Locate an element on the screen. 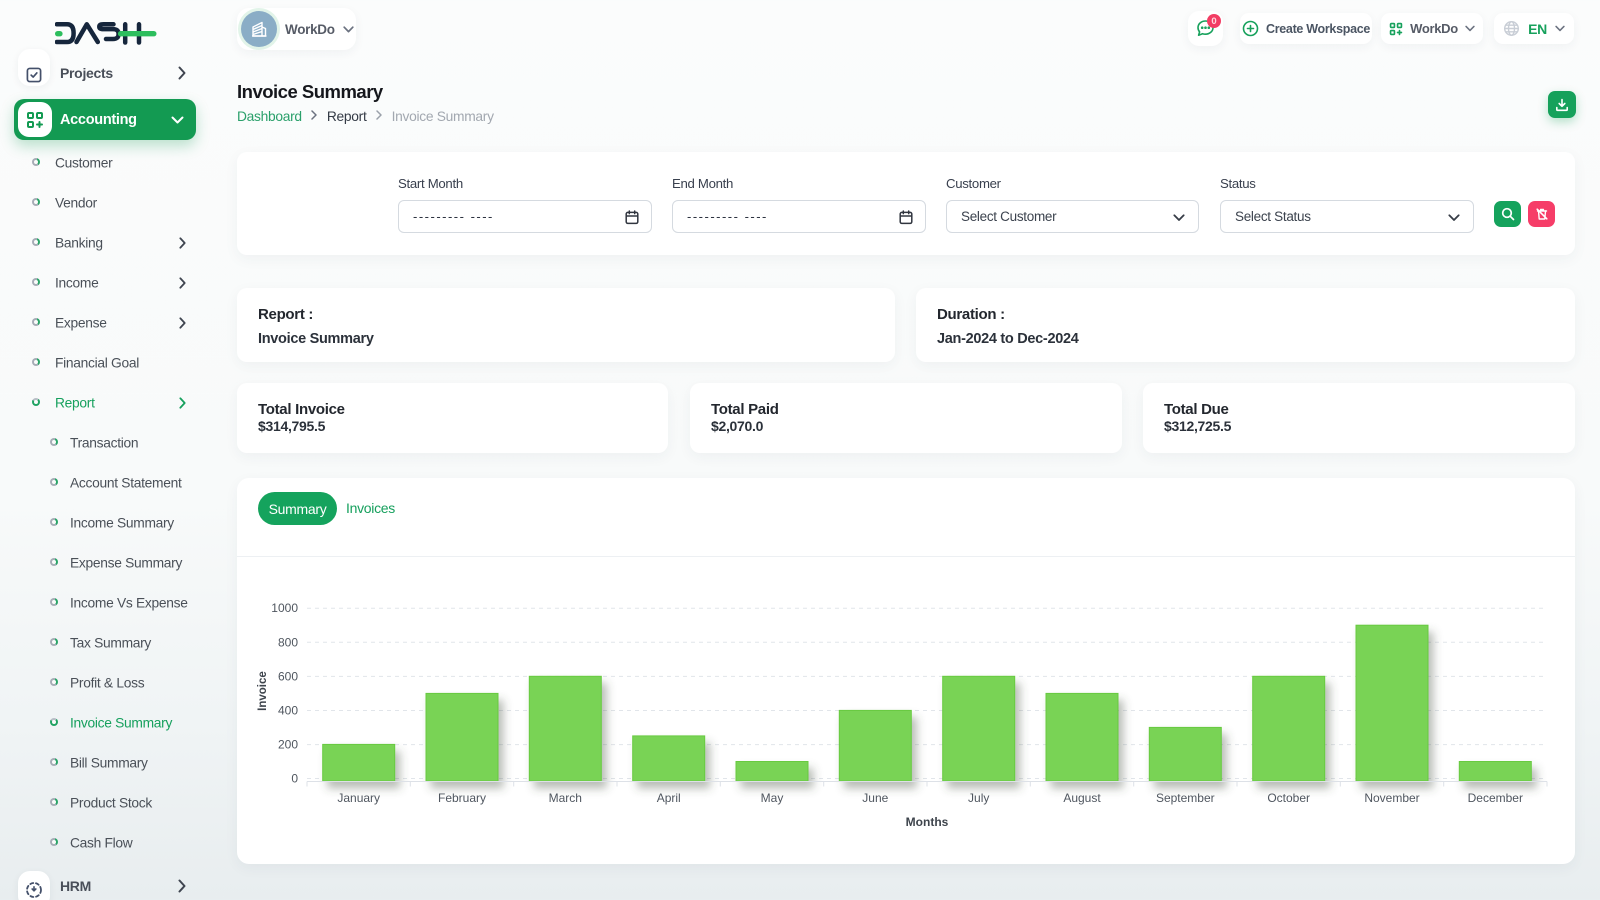 Image resolution: width=1600 pixels, height=900 pixels. svg-text: Invoice is located at coordinates (263, 691).